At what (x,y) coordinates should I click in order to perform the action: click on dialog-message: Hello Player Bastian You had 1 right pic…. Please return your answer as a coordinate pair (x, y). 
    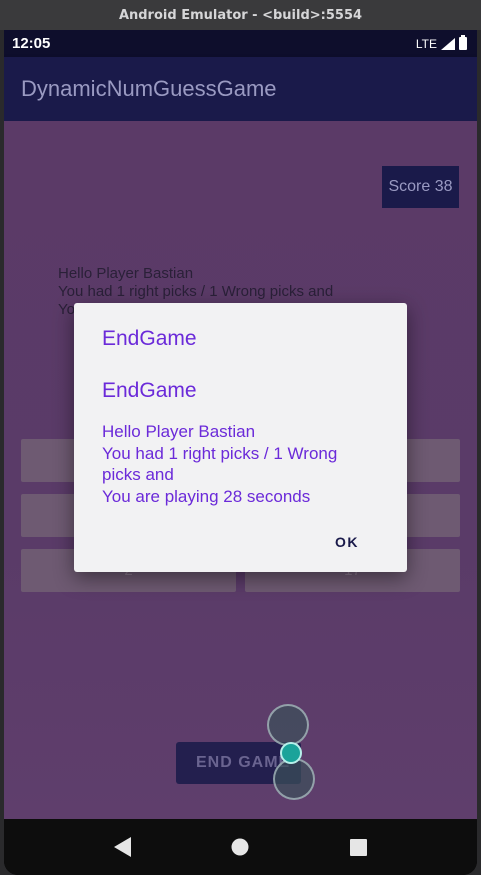
    Looking at the image, I should click on (240, 464).